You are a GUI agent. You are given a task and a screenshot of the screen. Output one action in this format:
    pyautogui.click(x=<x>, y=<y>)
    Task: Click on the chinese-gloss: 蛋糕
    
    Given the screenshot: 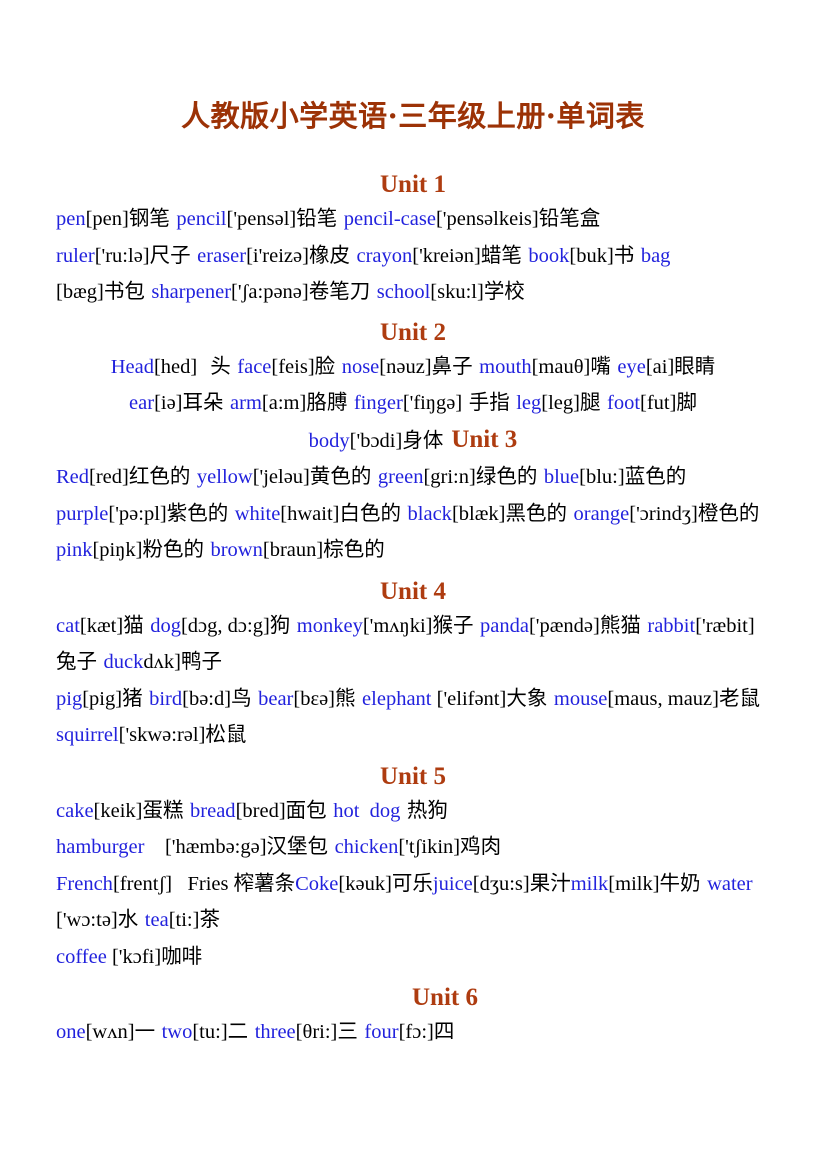 What is the action you would take?
    pyautogui.click(x=166, y=809)
    